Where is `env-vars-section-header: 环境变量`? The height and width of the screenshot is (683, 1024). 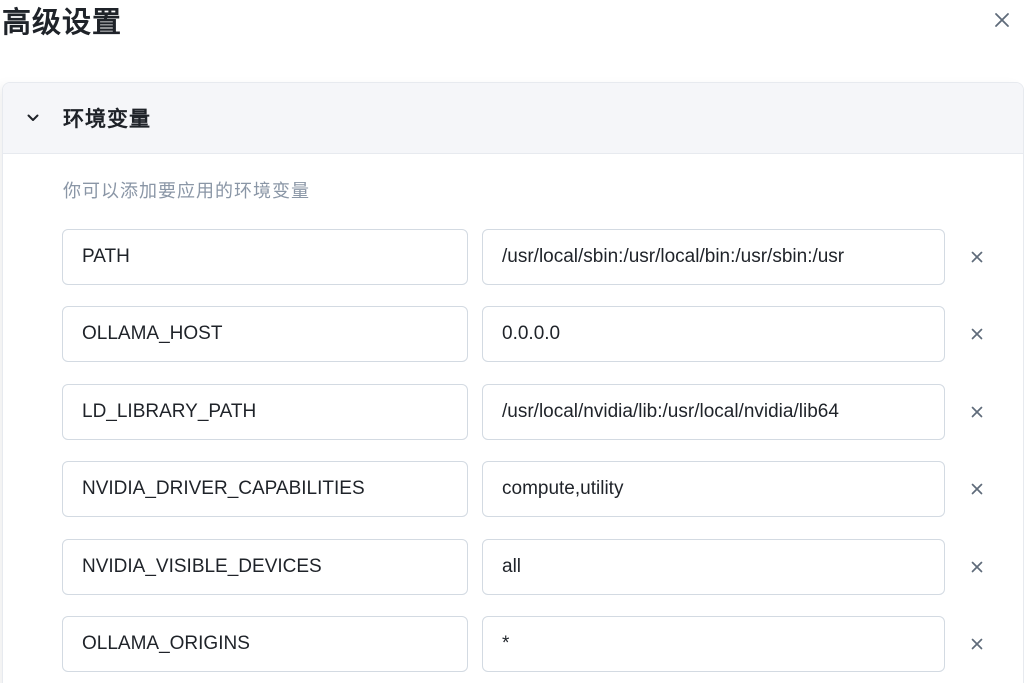
env-vars-section-header: 环境变量 is located at coordinates (513, 118).